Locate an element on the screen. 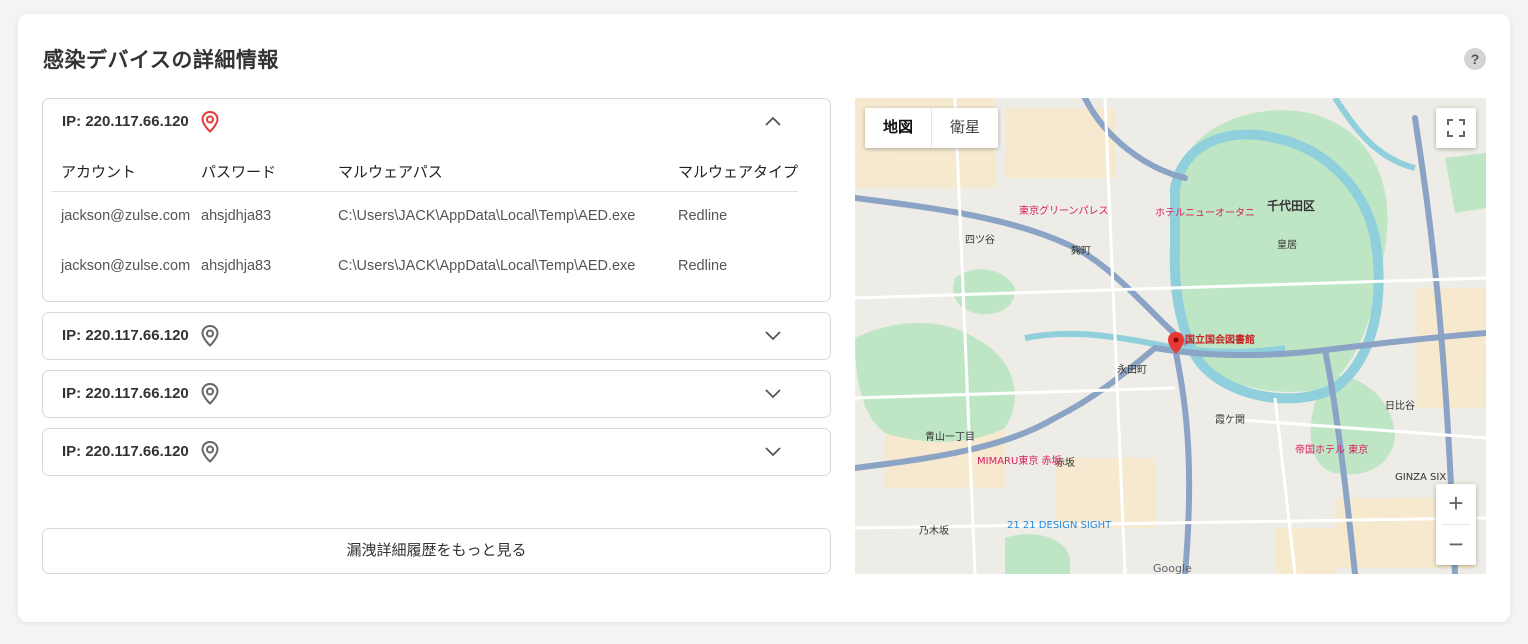 The image size is (1528, 644). zoom-in-button: + is located at coordinates (1456, 504).